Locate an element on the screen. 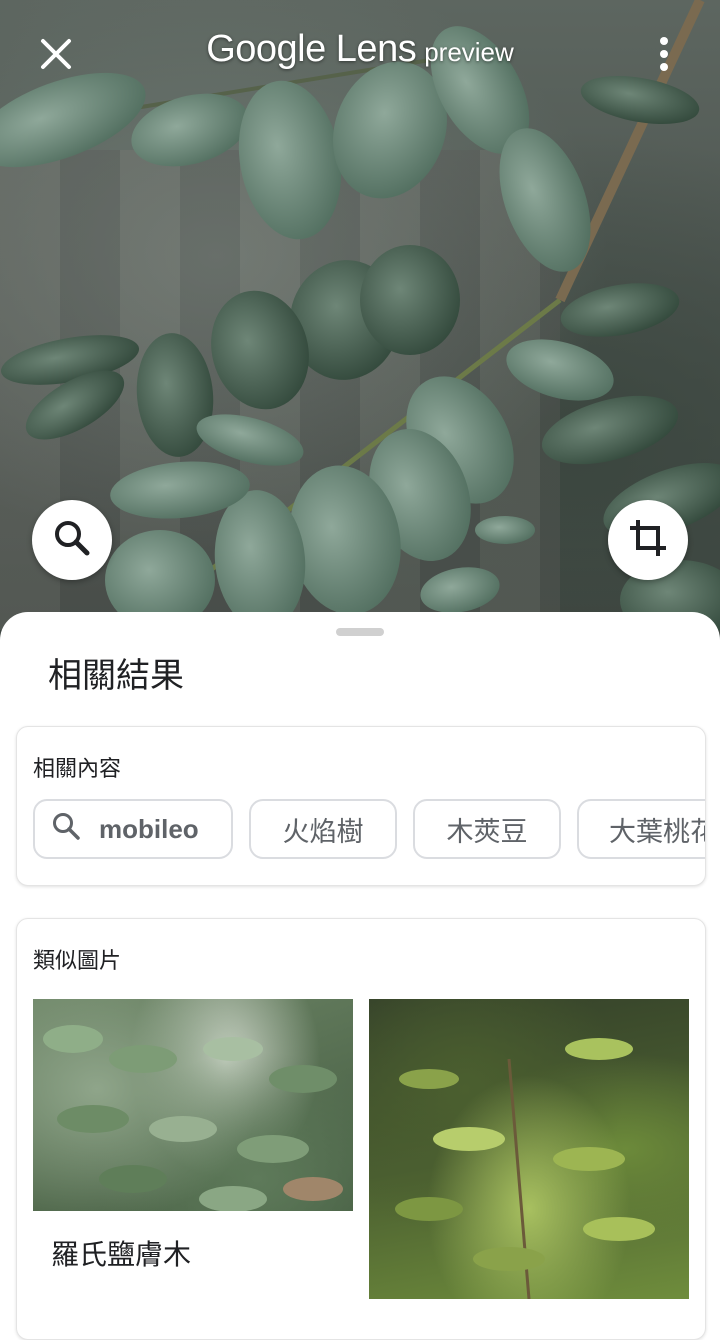 This screenshot has width=720, height=1340. related-chips: mobileo 火焰樹 木莢豆 大葉桃花 is located at coordinates (369, 831).